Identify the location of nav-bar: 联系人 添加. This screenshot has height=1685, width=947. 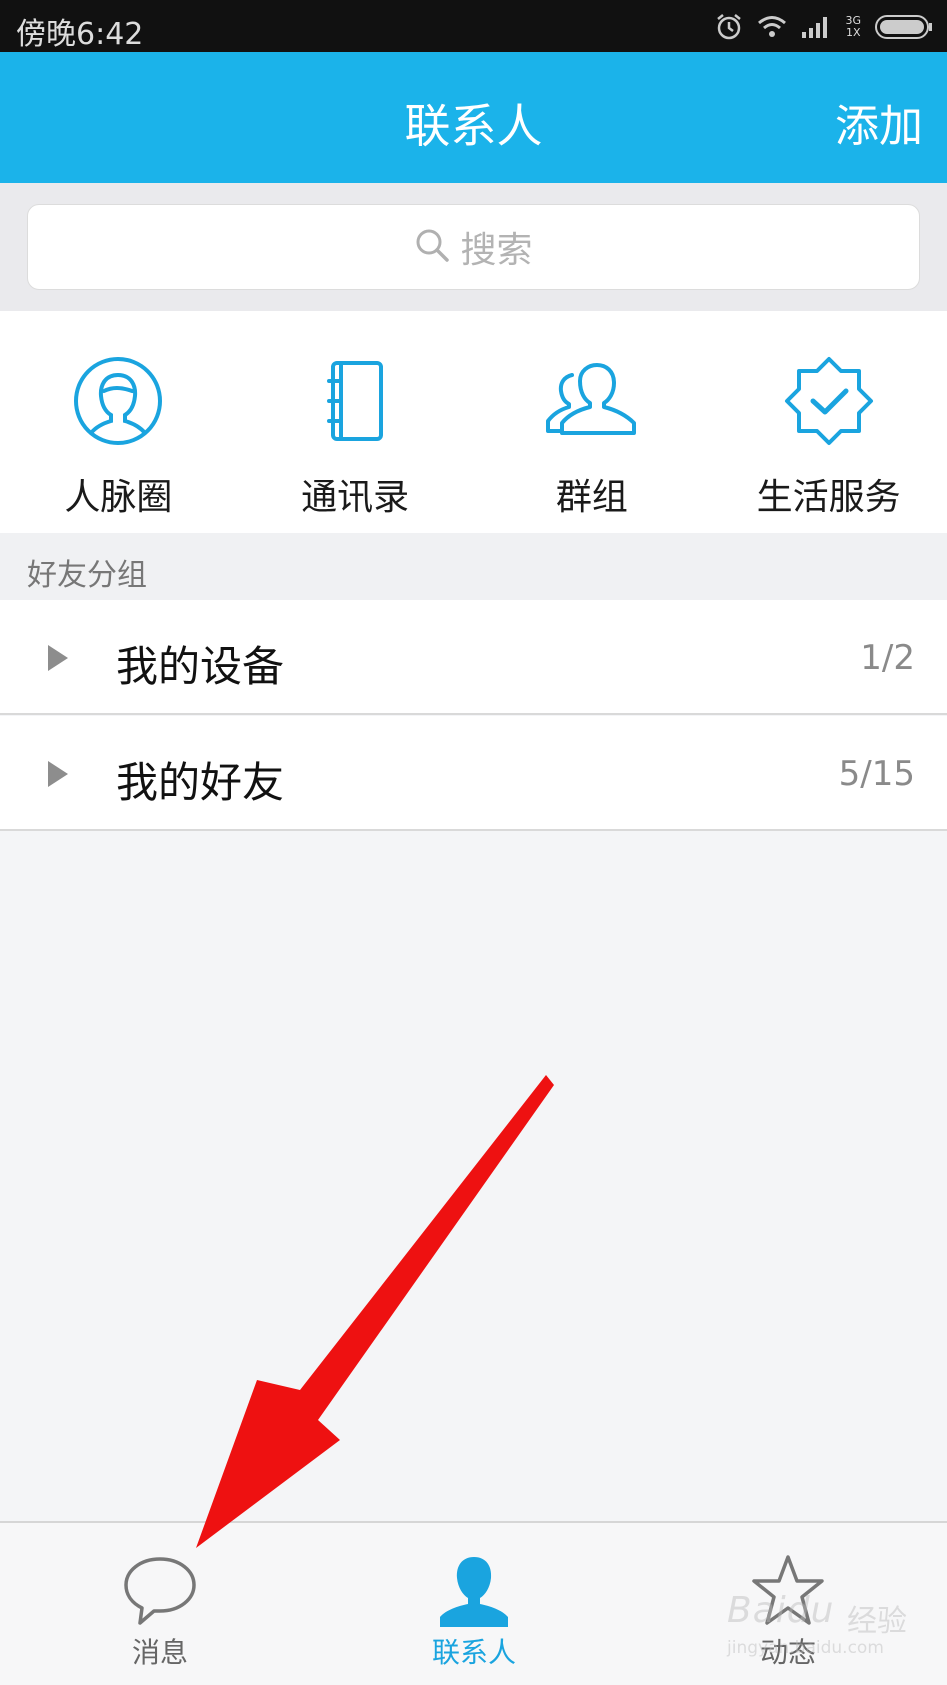
(473, 117).